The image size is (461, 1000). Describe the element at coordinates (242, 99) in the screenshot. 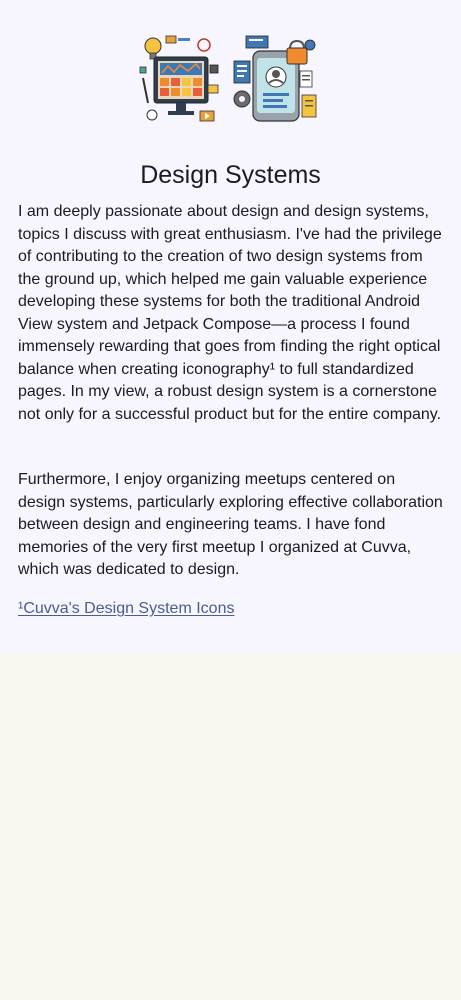

I see `gear-icon` at that location.